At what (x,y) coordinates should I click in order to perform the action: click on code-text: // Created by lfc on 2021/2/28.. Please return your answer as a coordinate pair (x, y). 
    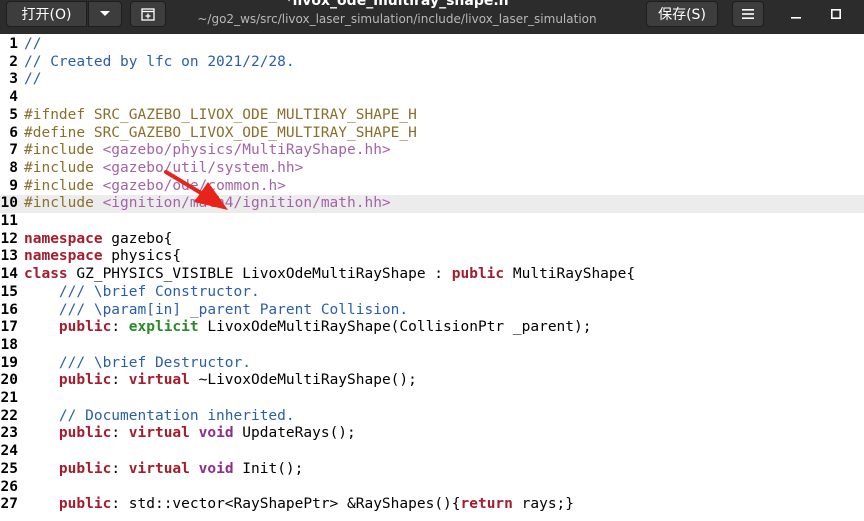
    Looking at the image, I should click on (159, 63).